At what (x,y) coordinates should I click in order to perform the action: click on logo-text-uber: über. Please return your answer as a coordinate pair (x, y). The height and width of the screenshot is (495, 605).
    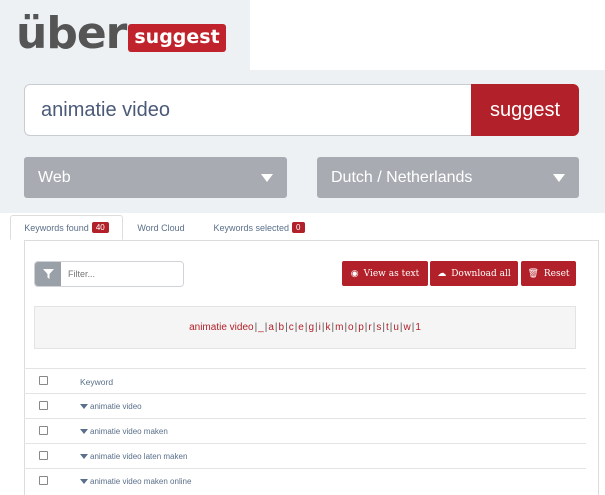
    Looking at the image, I should click on (71, 33).